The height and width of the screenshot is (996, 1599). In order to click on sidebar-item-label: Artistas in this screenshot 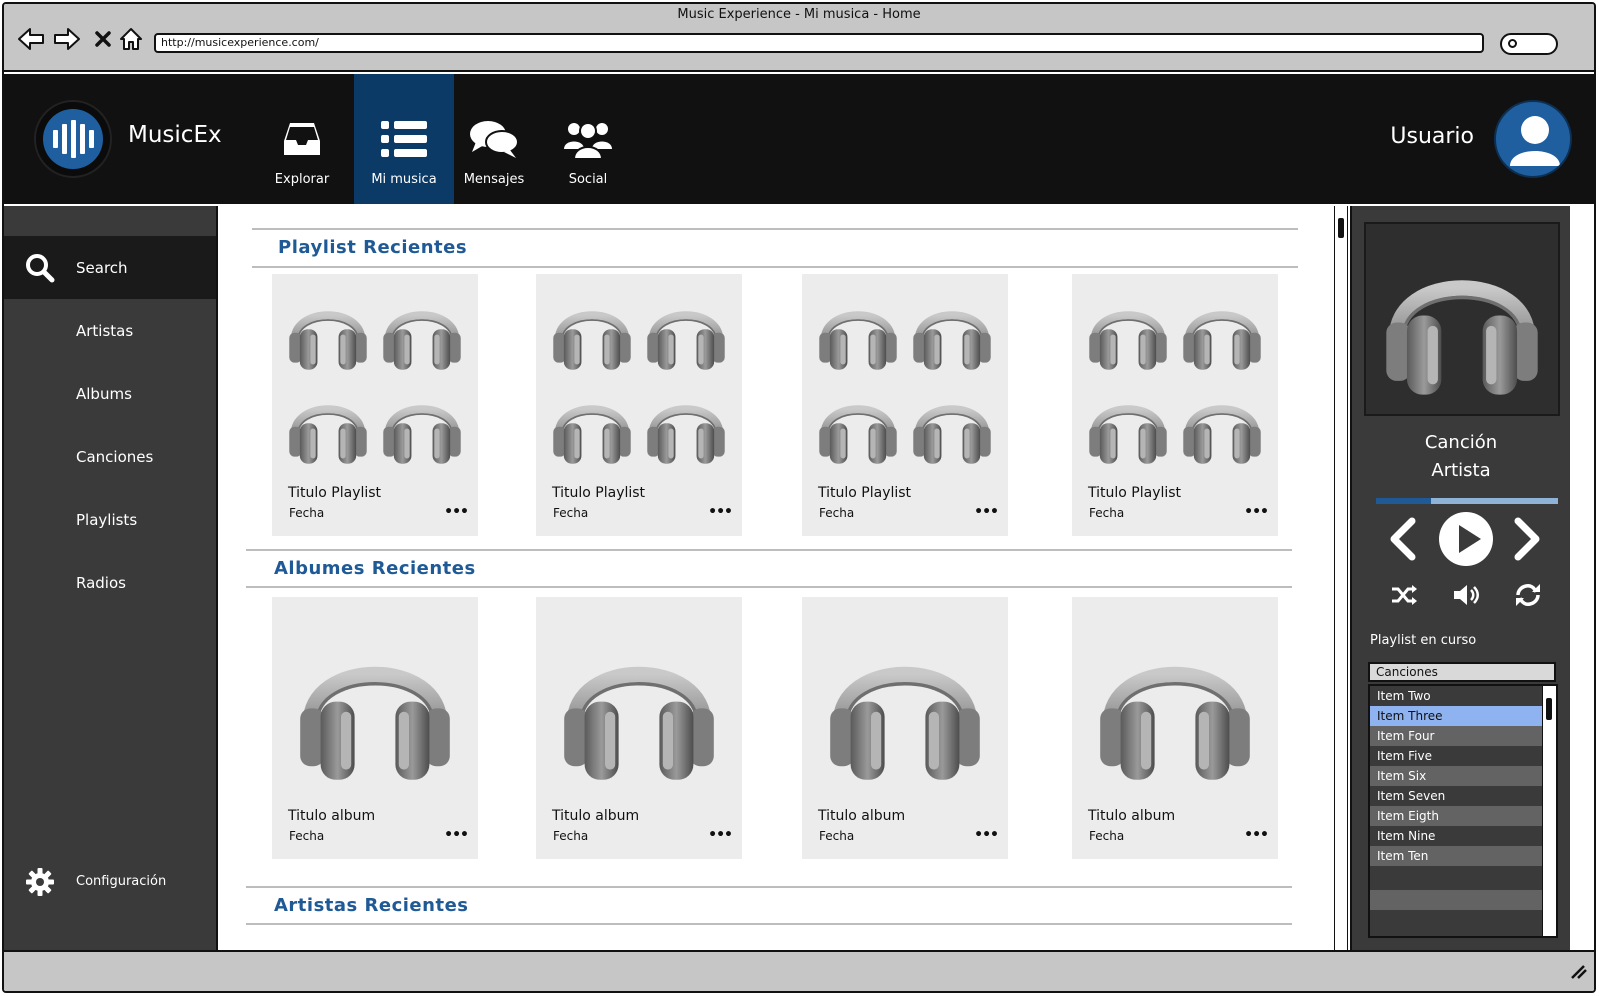, I will do `click(105, 330)`.